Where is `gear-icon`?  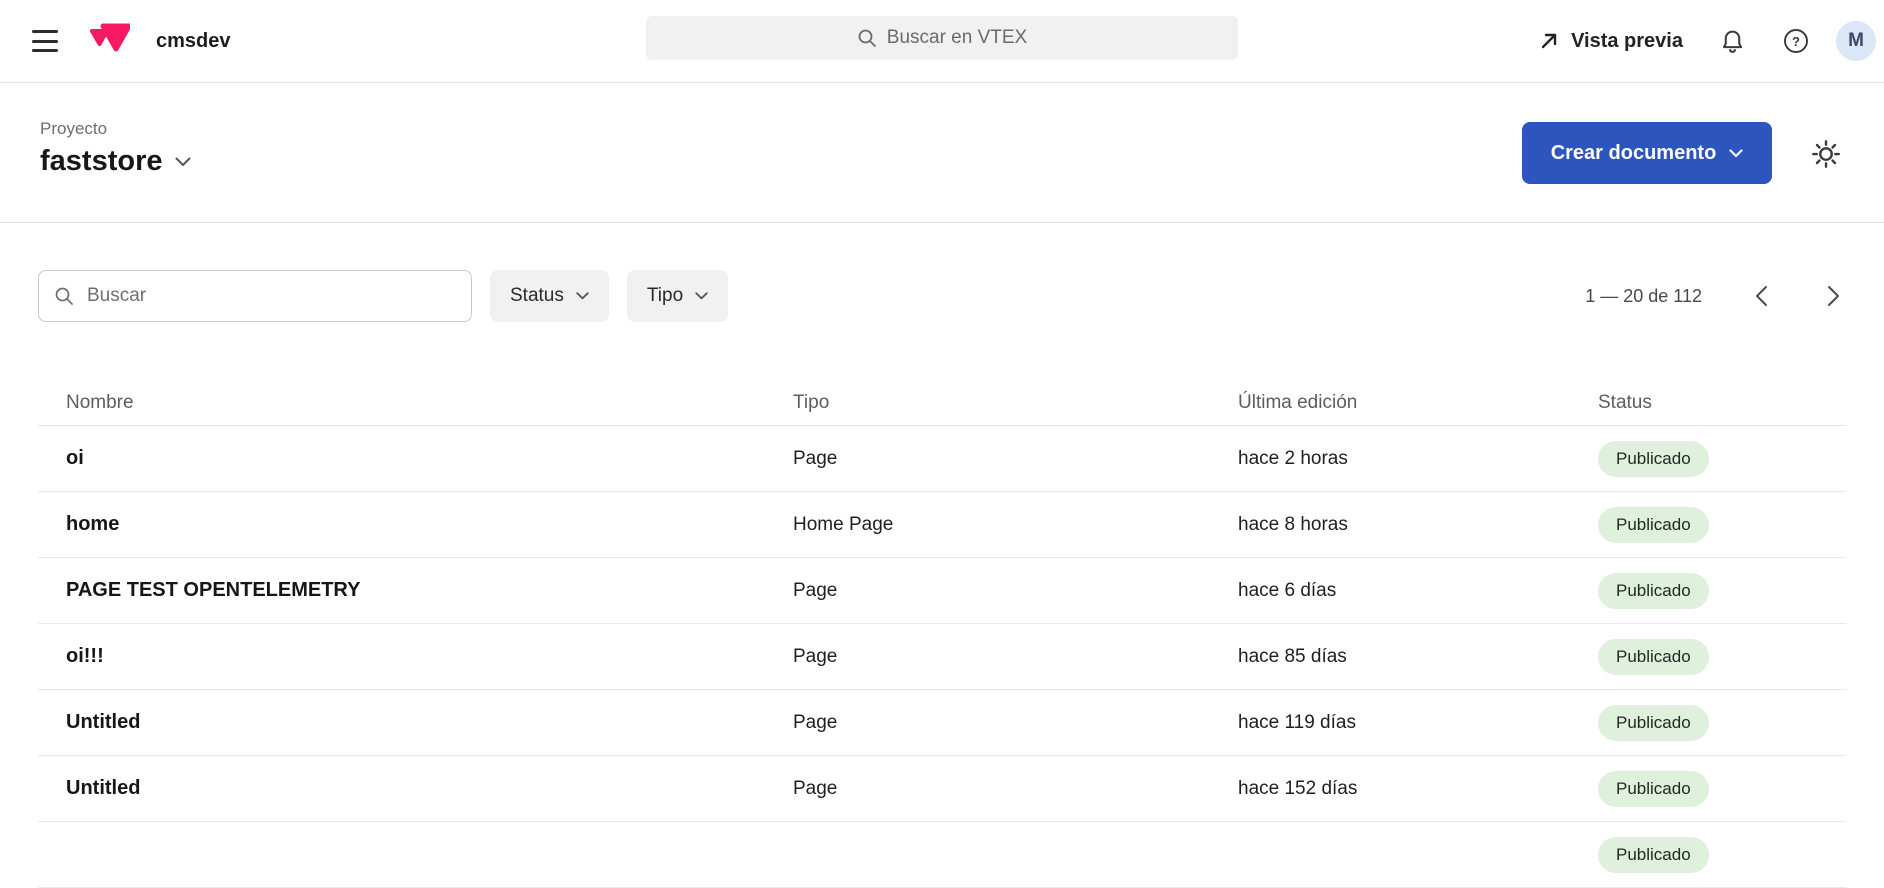 gear-icon is located at coordinates (1826, 154).